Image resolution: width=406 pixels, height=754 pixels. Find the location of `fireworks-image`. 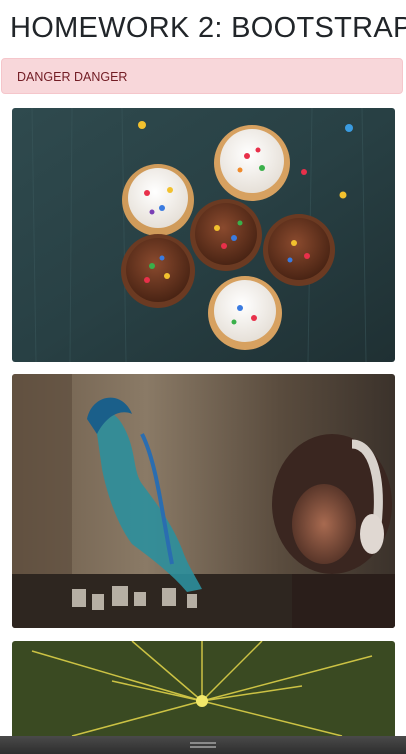

fireworks-image is located at coordinates (203, 691).